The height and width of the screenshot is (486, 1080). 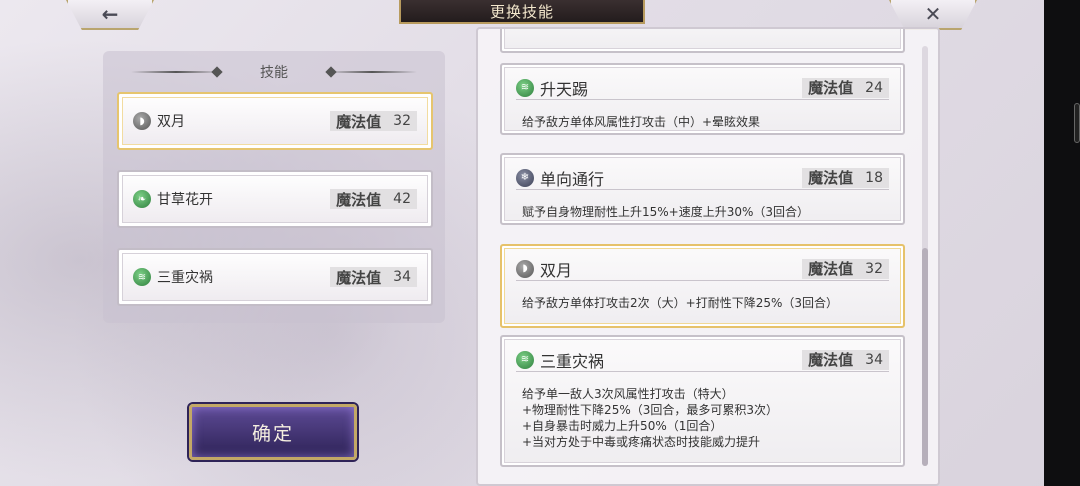 I want to click on slot-name: 双月, so click(x=171, y=122).